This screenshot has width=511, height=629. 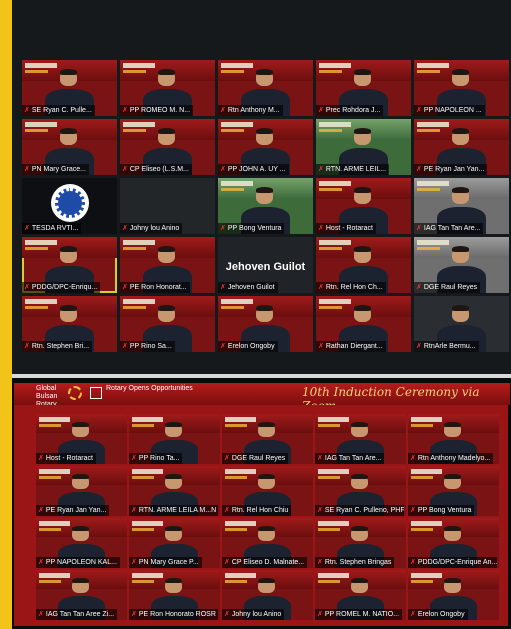 I want to click on participant-tile: ✗ SE Ryan C. Pulleno, PHF, so click(x=360, y=491).